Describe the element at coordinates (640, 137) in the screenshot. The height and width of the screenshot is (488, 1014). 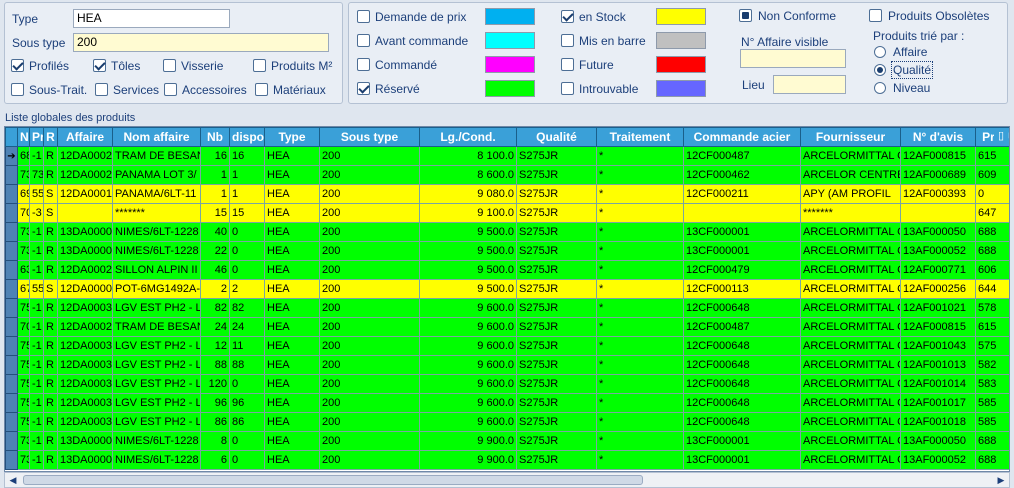
I see `column-header-12: Traitement` at that location.